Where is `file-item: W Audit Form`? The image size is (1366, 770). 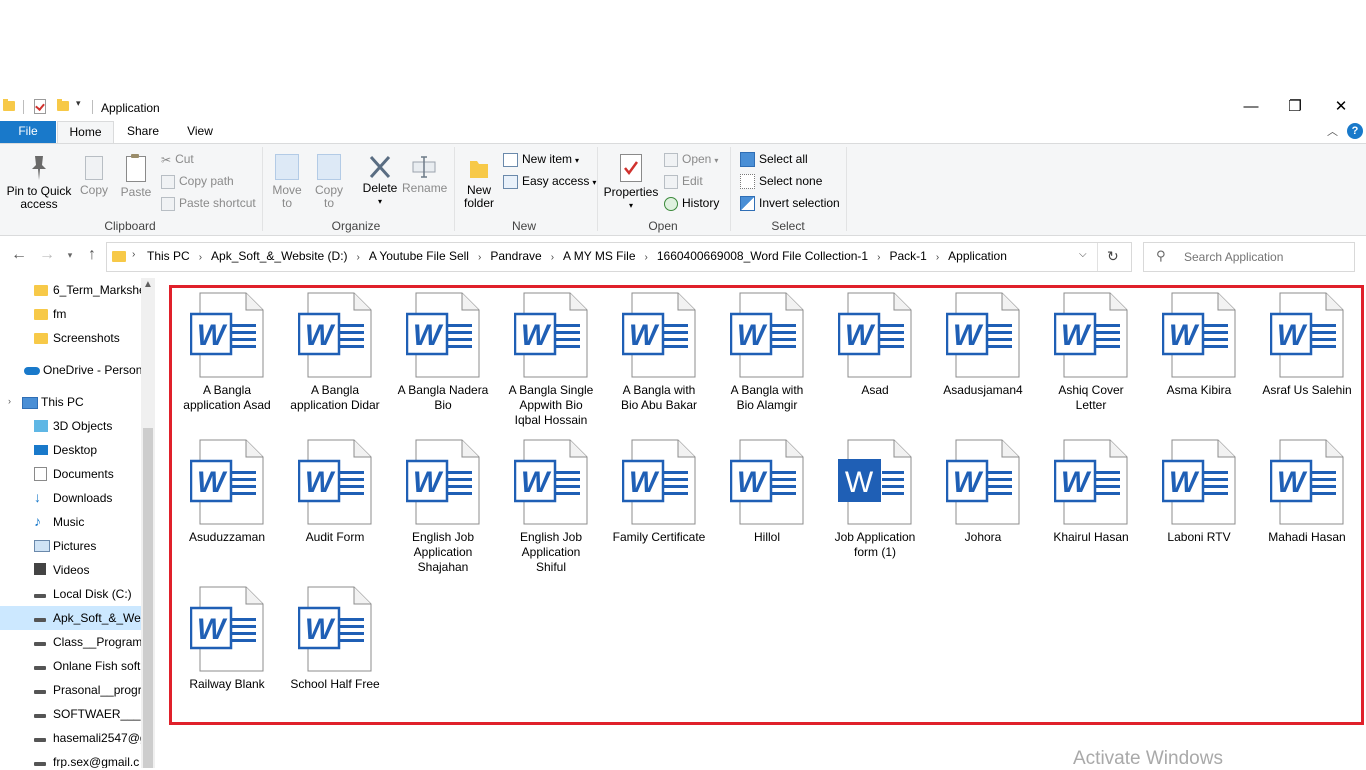 file-item: W Audit Form is located at coordinates (335, 492).